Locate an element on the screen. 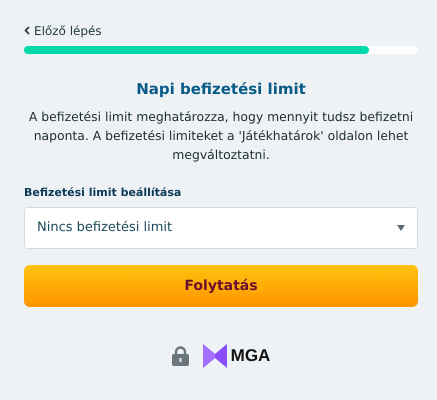 This screenshot has height=400, width=437. mga-logo-icon is located at coordinates (214, 356).